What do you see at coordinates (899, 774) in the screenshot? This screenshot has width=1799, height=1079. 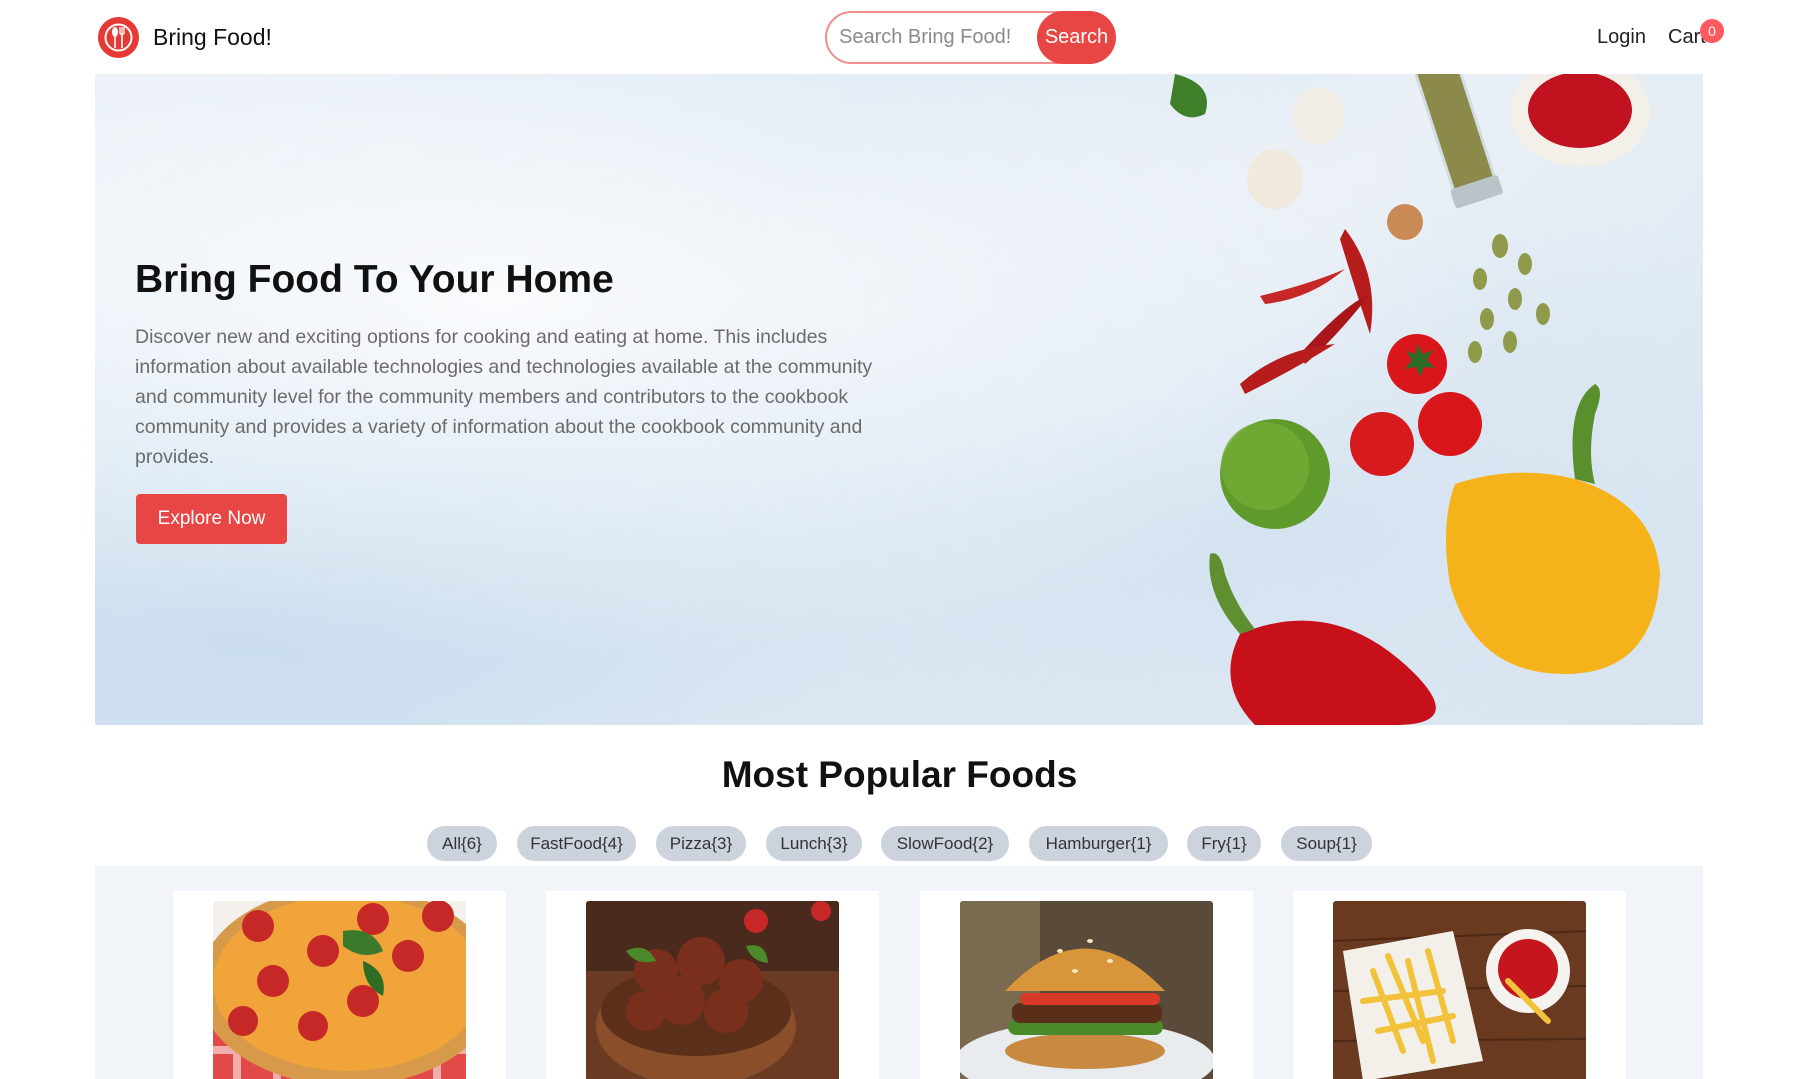 I see `section-title: Most Popular Foods` at bounding box center [899, 774].